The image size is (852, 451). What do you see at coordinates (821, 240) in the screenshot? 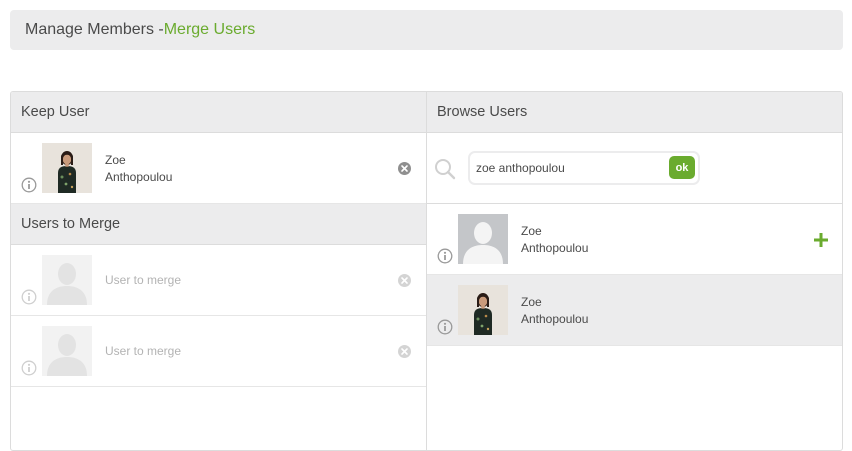
I see `add-user-icon` at bounding box center [821, 240].